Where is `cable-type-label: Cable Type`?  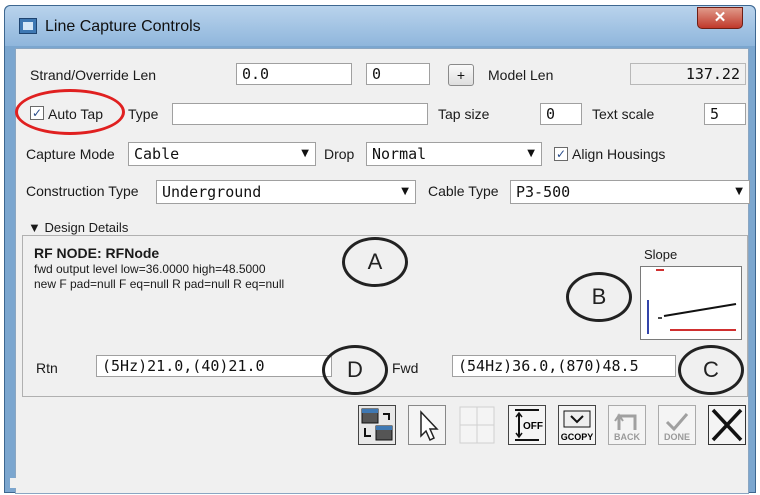
cable-type-label: Cable Type is located at coordinates (463, 191).